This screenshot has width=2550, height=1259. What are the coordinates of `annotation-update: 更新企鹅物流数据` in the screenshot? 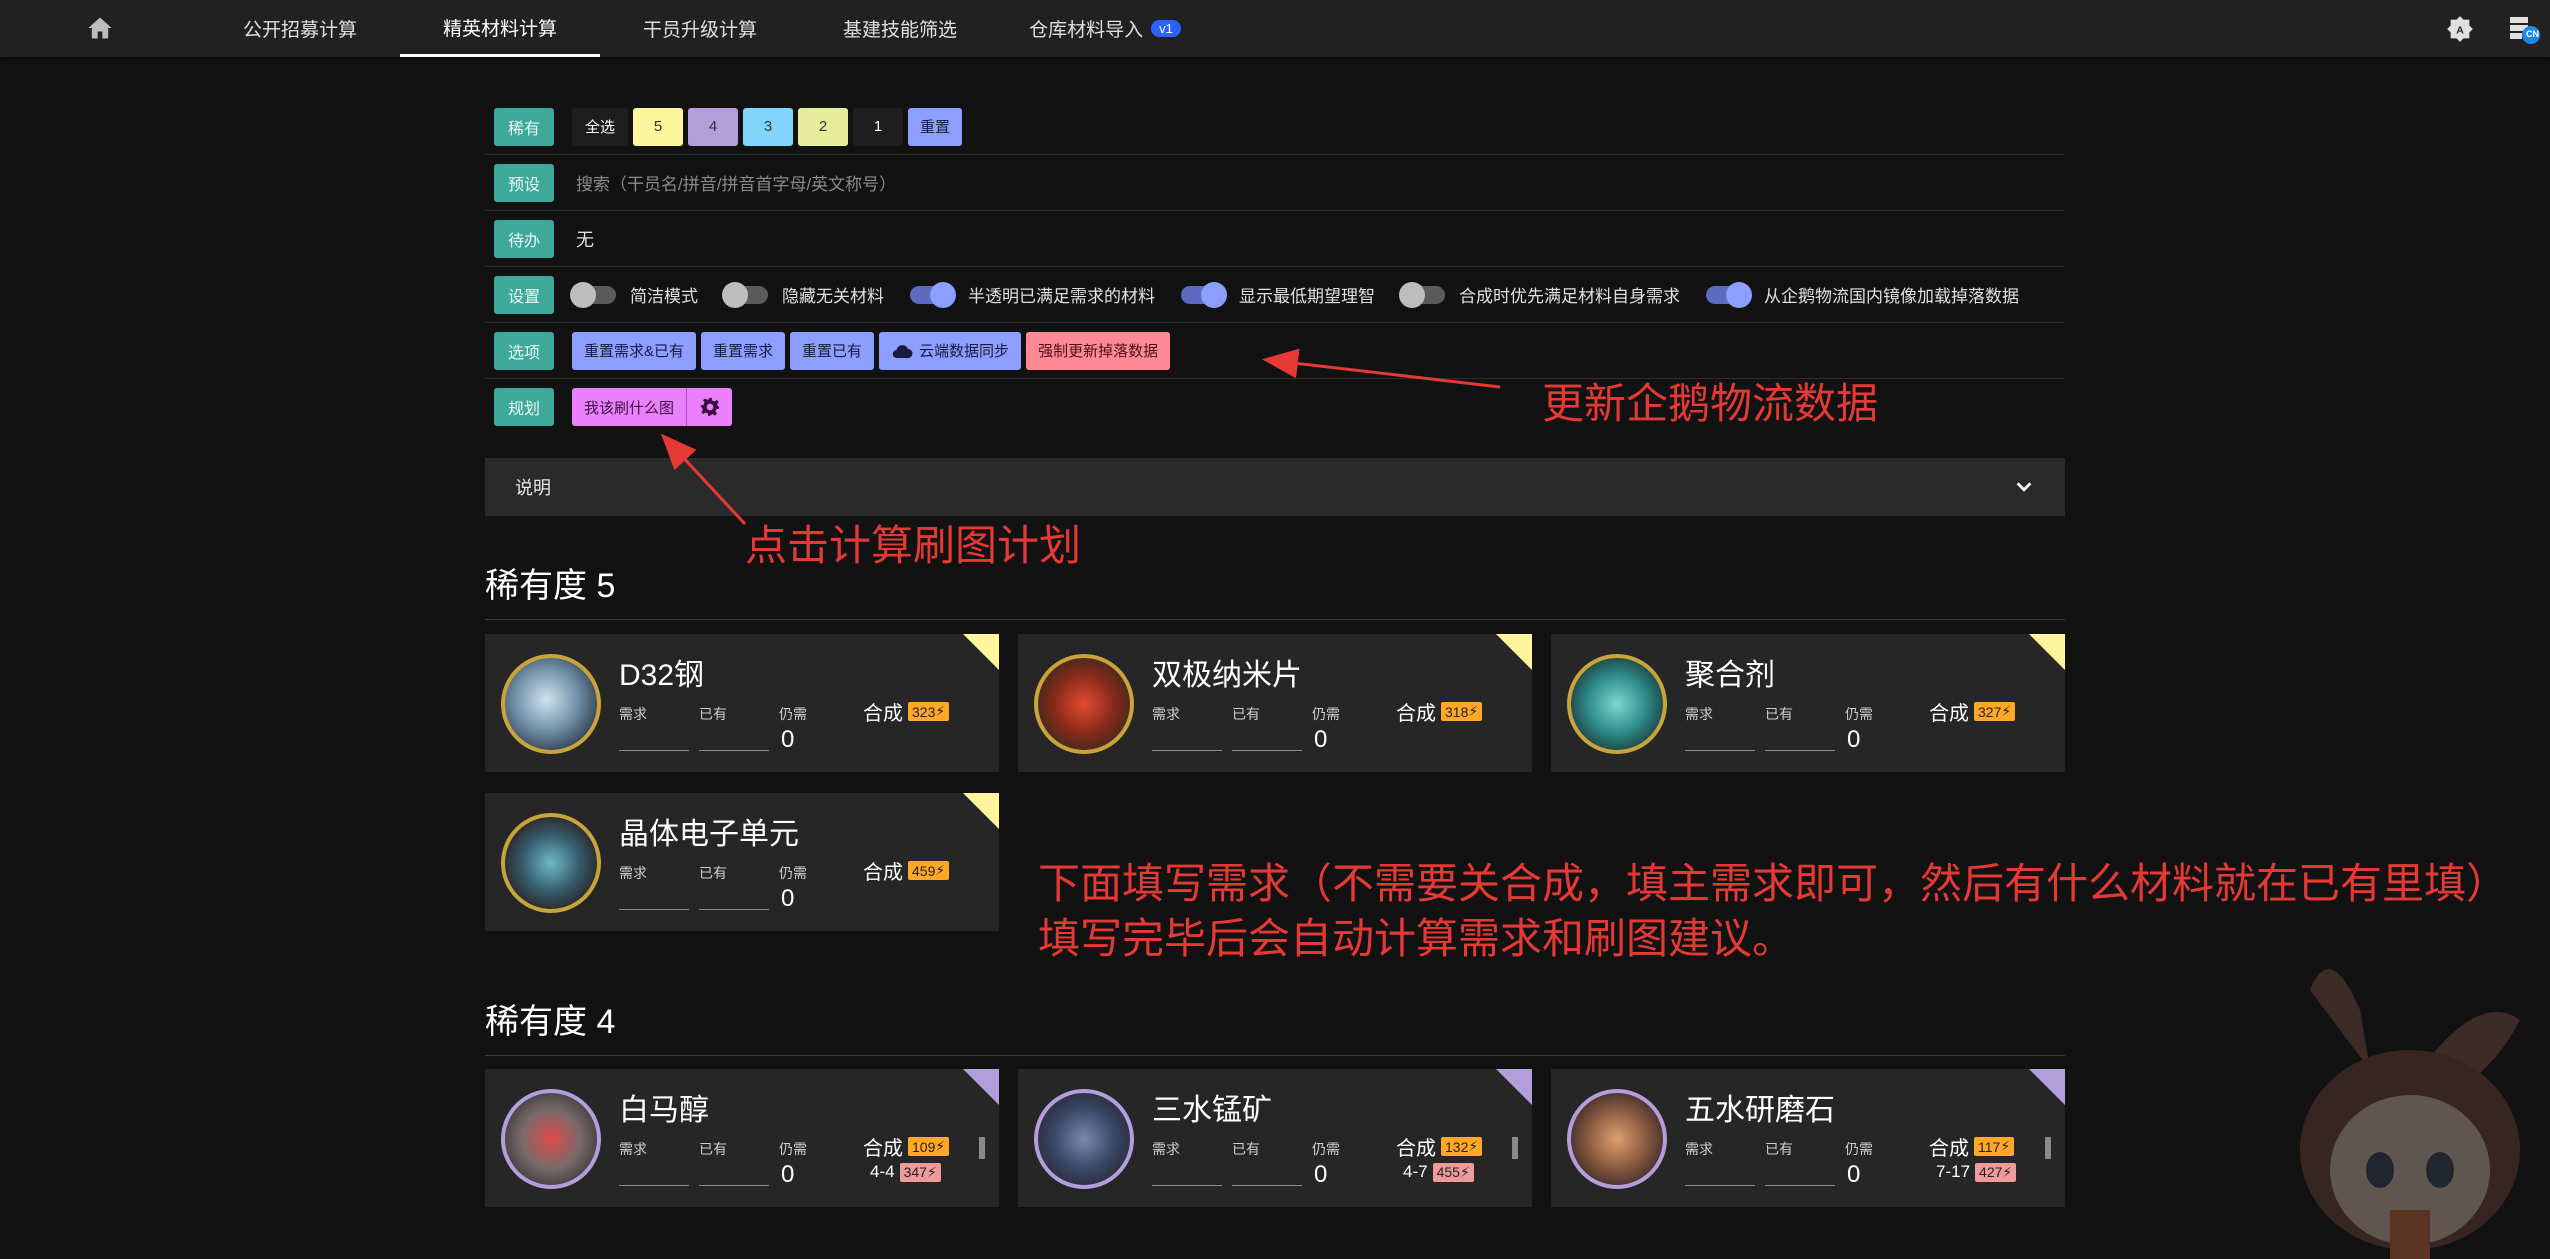 It's located at (1710, 403).